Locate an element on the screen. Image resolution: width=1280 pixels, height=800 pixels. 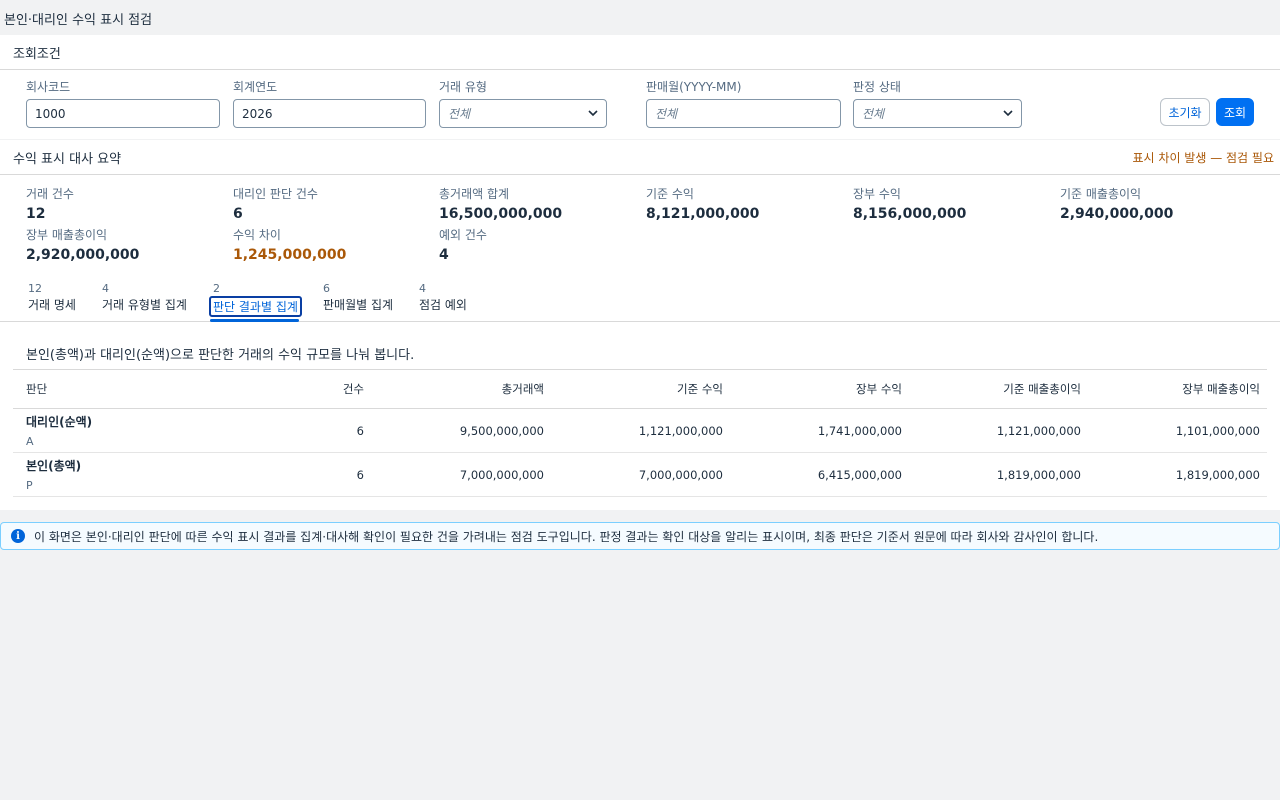
filter-panel-header: 조회조건 is located at coordinates (640, 52).